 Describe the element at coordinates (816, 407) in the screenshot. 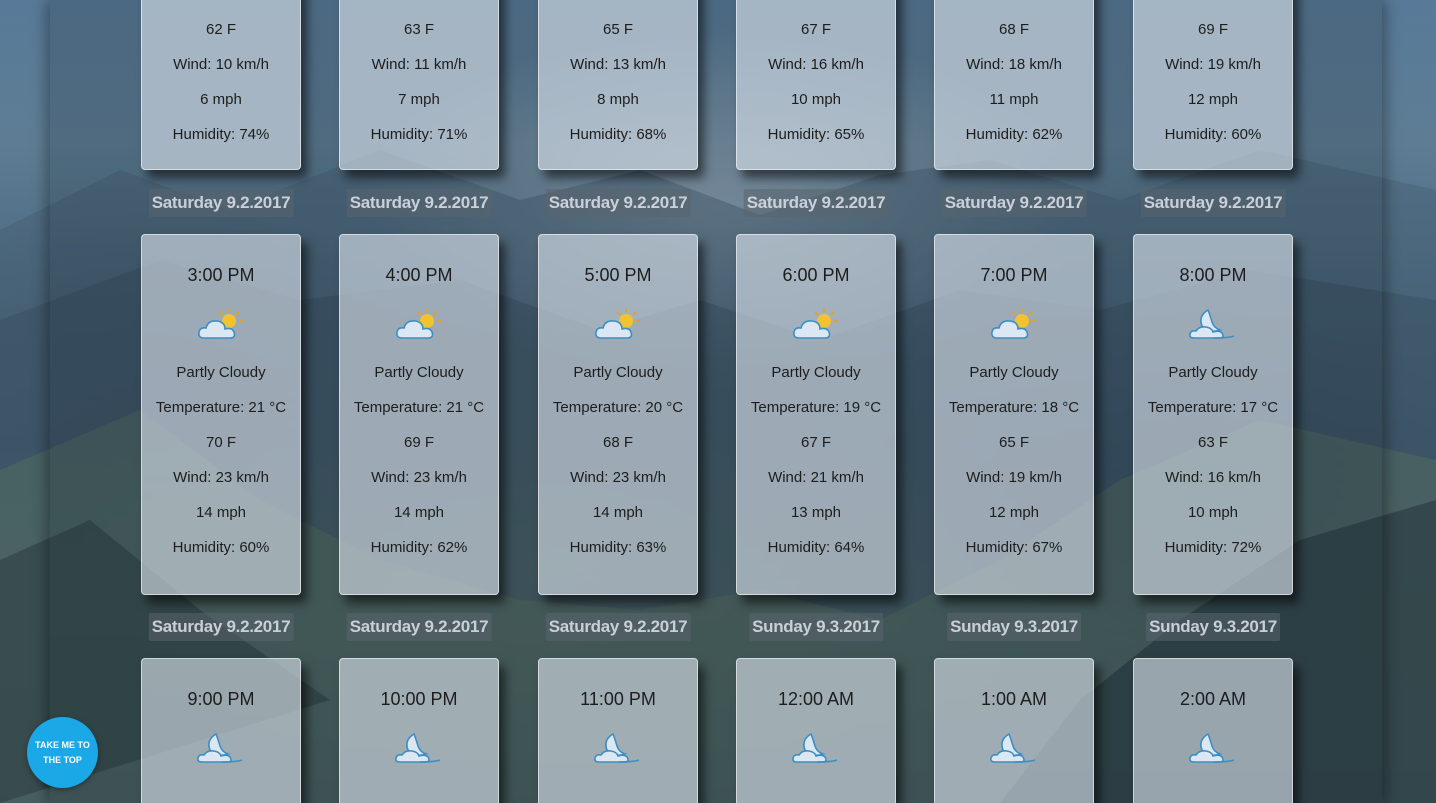

I see `temp-celsius: Temperature: 19 °C` at that location.